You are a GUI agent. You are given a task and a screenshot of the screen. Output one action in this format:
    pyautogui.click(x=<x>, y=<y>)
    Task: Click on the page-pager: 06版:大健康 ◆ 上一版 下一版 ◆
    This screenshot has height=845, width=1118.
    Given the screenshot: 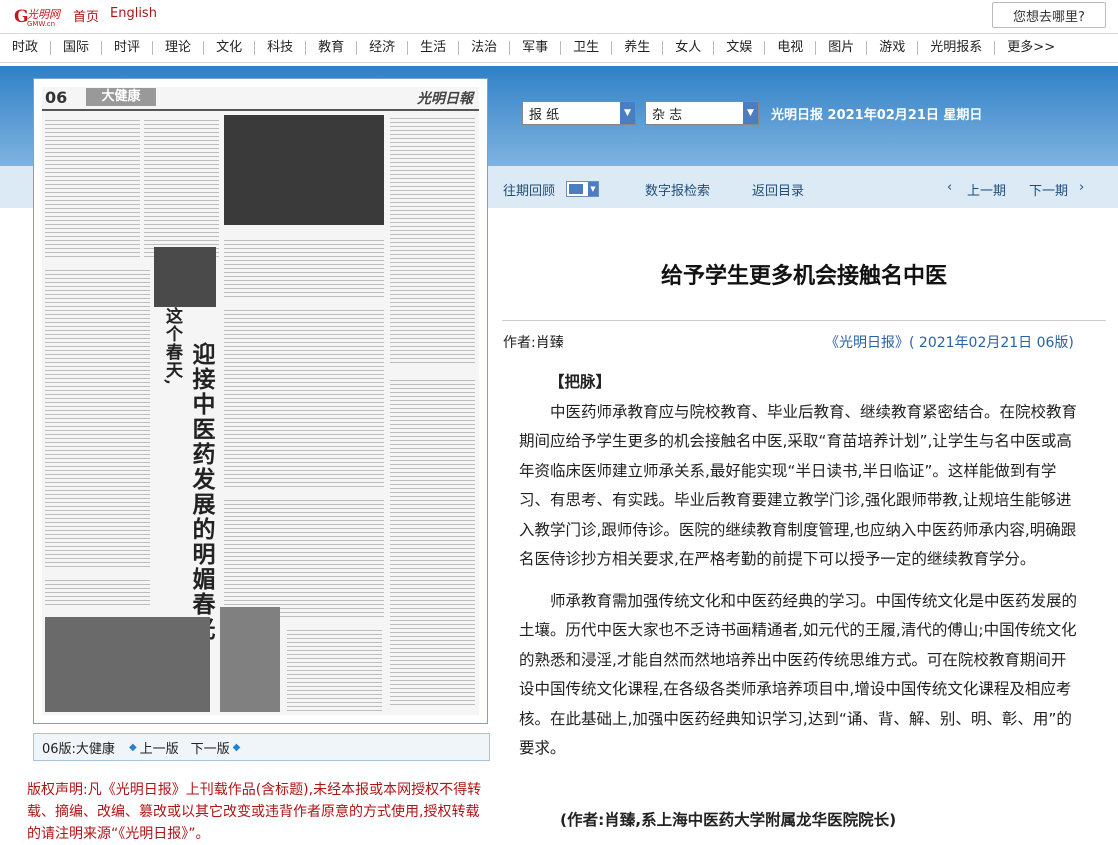 What is the action you would take?
    pyautogui.click(x=261, y=747)
    